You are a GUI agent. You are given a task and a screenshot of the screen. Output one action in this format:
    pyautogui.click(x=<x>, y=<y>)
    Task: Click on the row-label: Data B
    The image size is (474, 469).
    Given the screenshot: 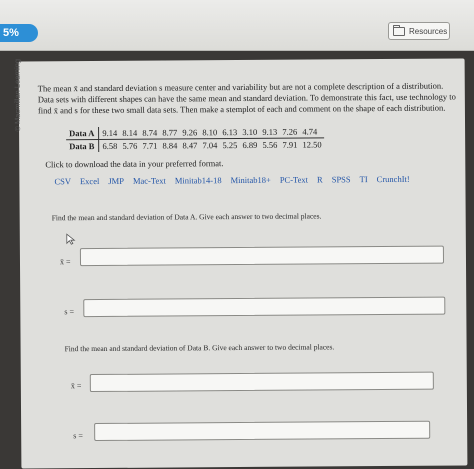 What is the action you would take?
    pyautogui.click(x=82, y=146)
    